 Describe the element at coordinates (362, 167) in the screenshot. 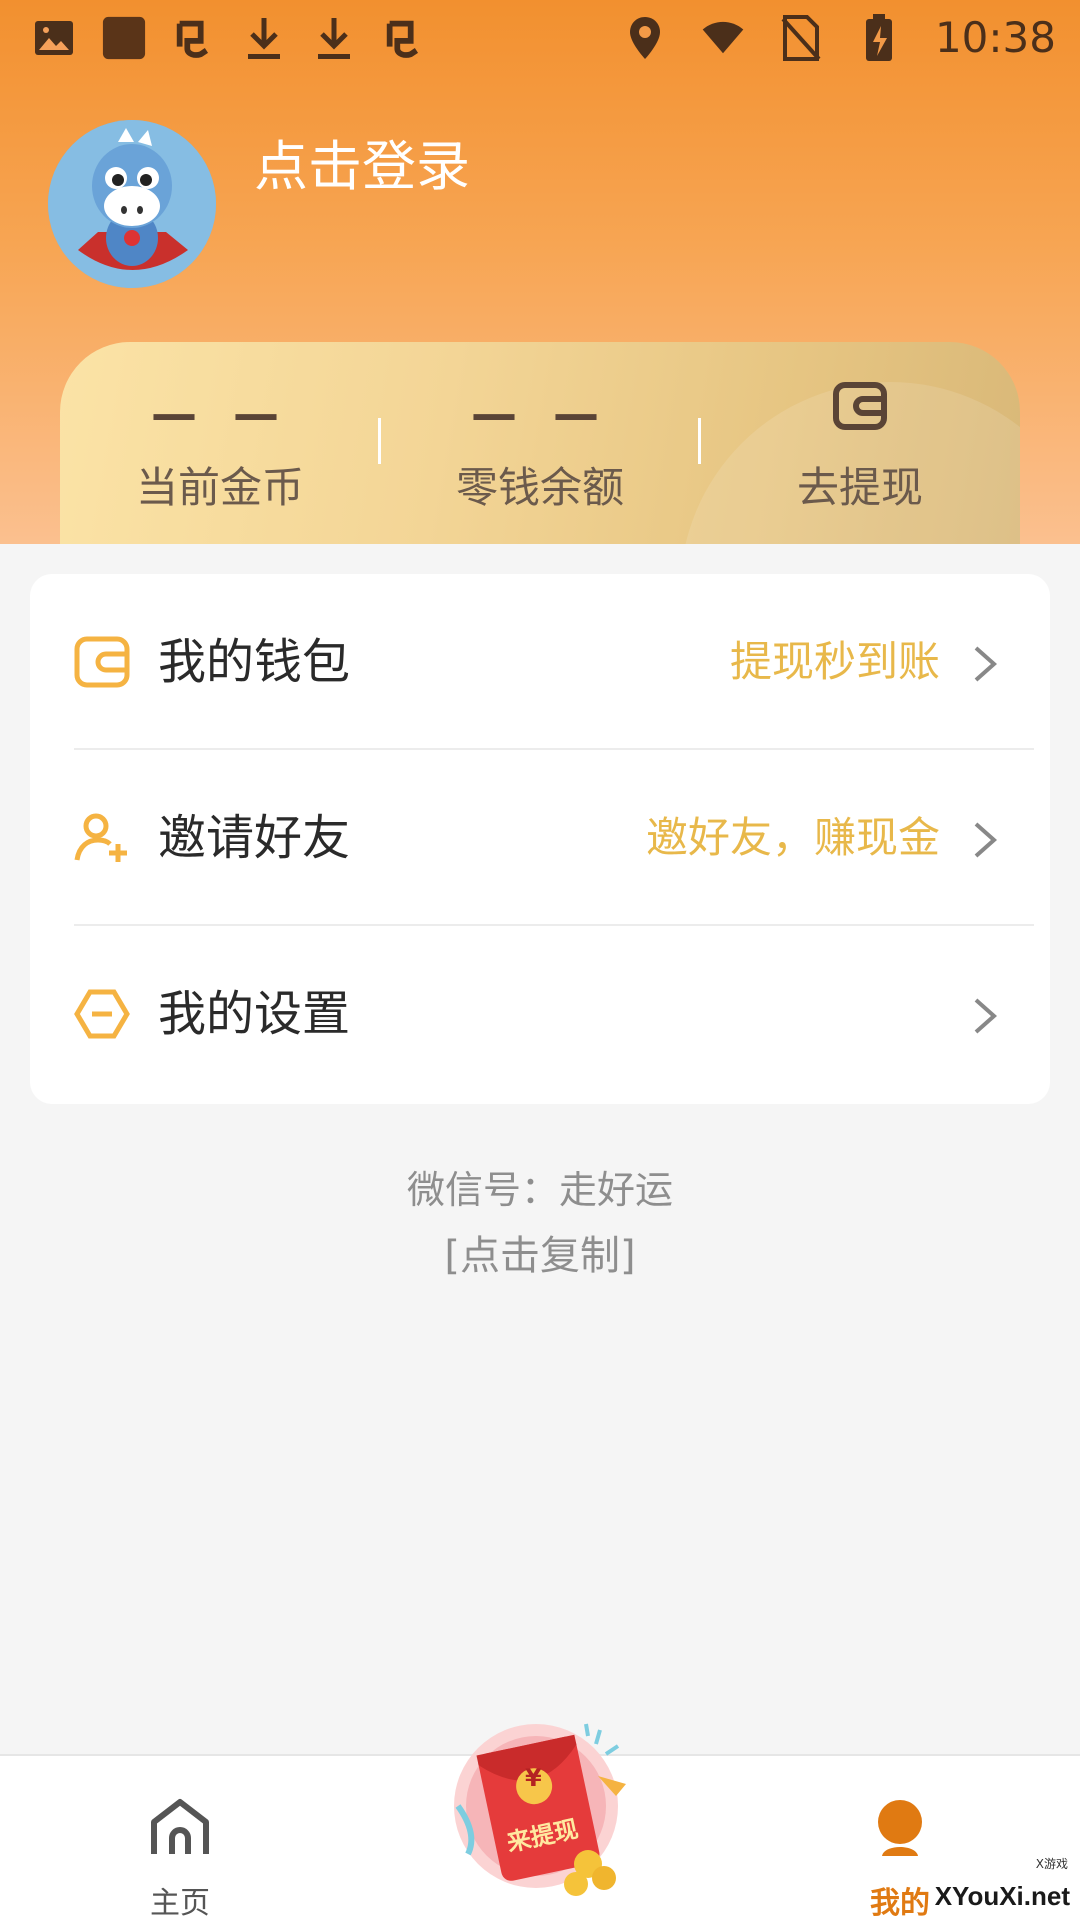

I see `login-button: 点击登录` at that location.